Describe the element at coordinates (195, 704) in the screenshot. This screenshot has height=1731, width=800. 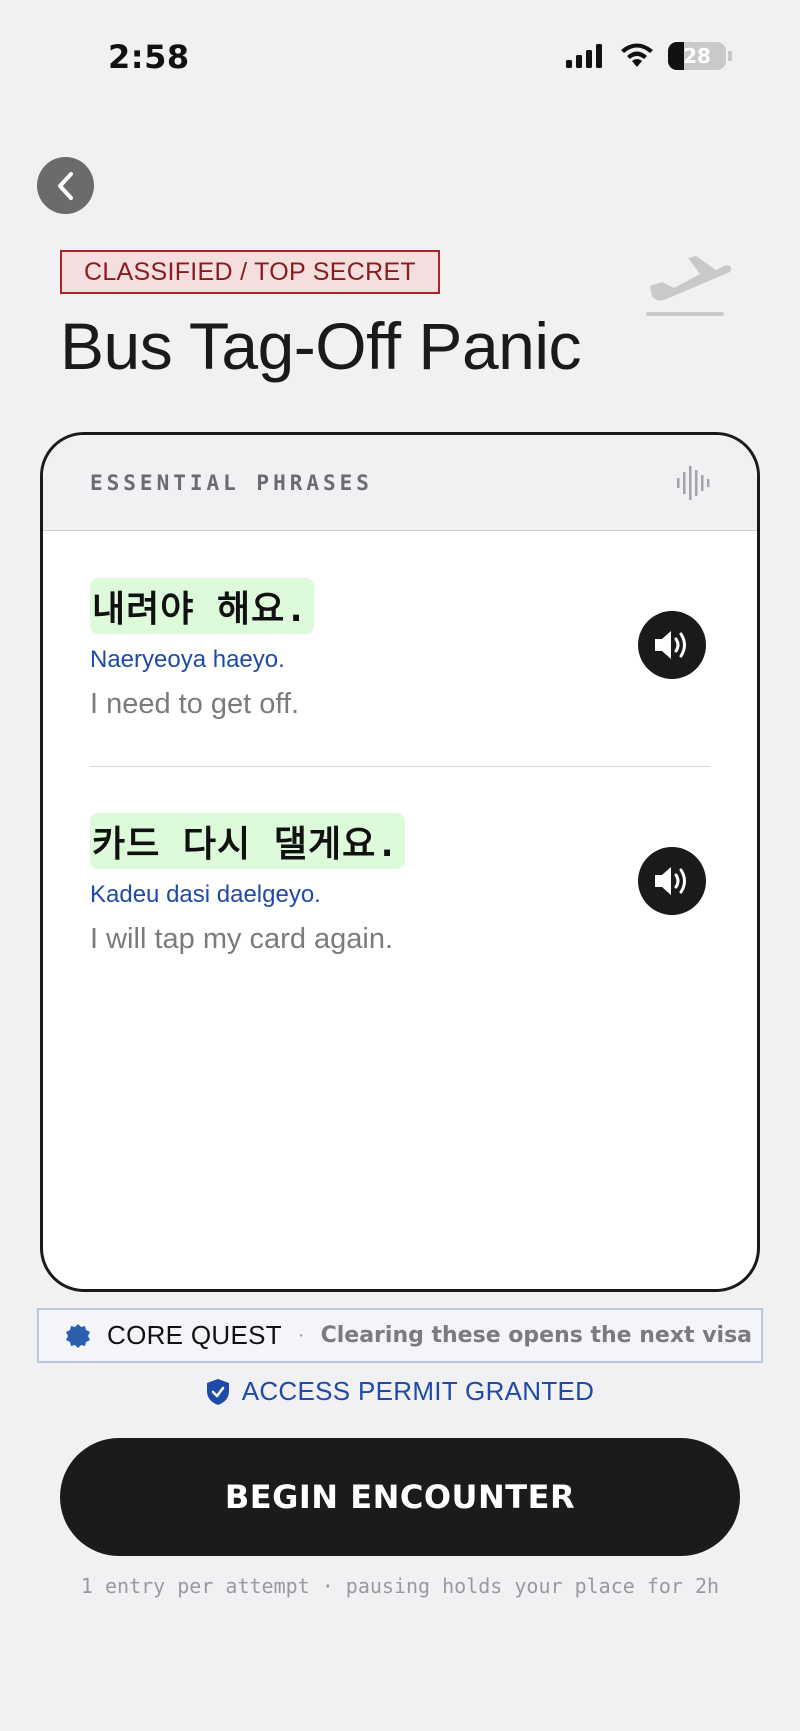
I see `phrase-english: I need to get off.` at that location.